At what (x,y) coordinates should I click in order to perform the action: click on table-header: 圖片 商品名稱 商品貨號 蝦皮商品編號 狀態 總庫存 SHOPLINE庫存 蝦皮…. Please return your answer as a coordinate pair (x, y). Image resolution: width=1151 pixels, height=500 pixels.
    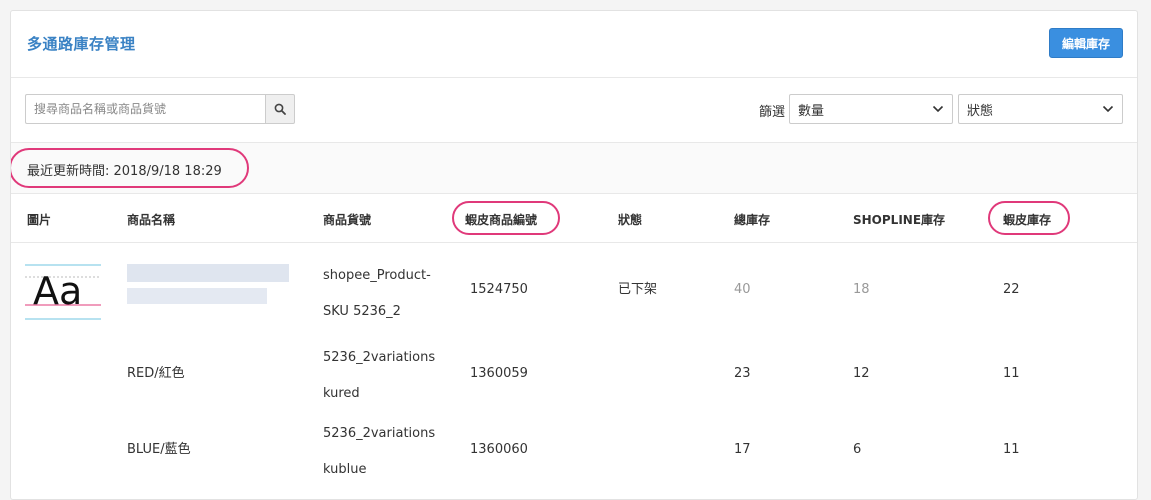
    Looking at the image, I should click on (574, 218).